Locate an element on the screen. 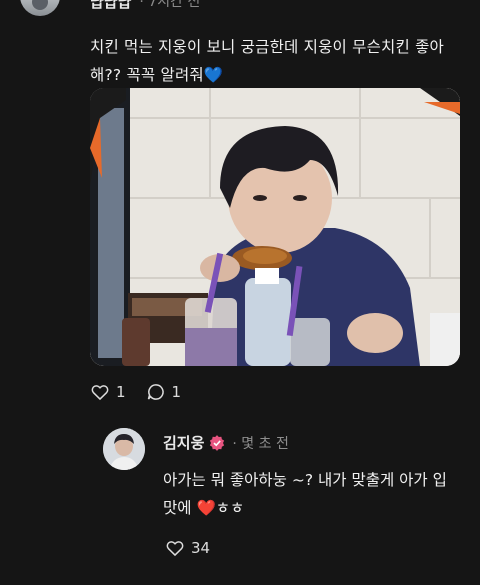  reply-author-avatar is located at coordinates (124, 449).